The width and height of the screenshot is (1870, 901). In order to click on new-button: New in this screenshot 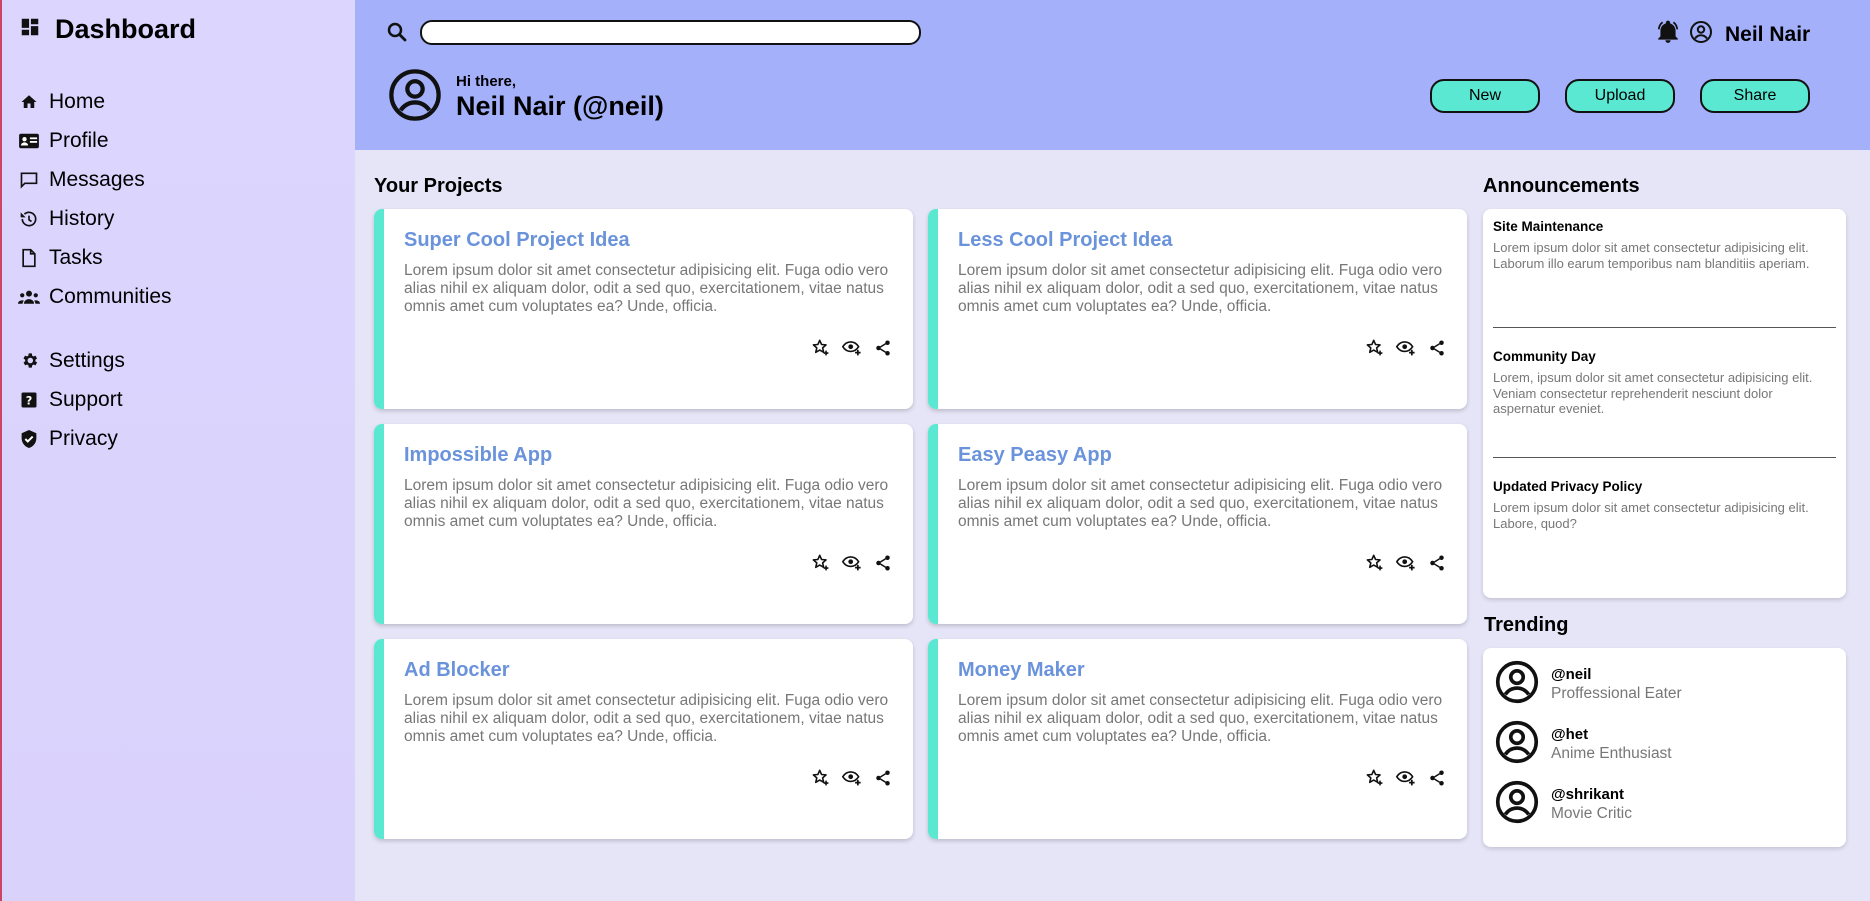, I will do `click(1485, 96)`.